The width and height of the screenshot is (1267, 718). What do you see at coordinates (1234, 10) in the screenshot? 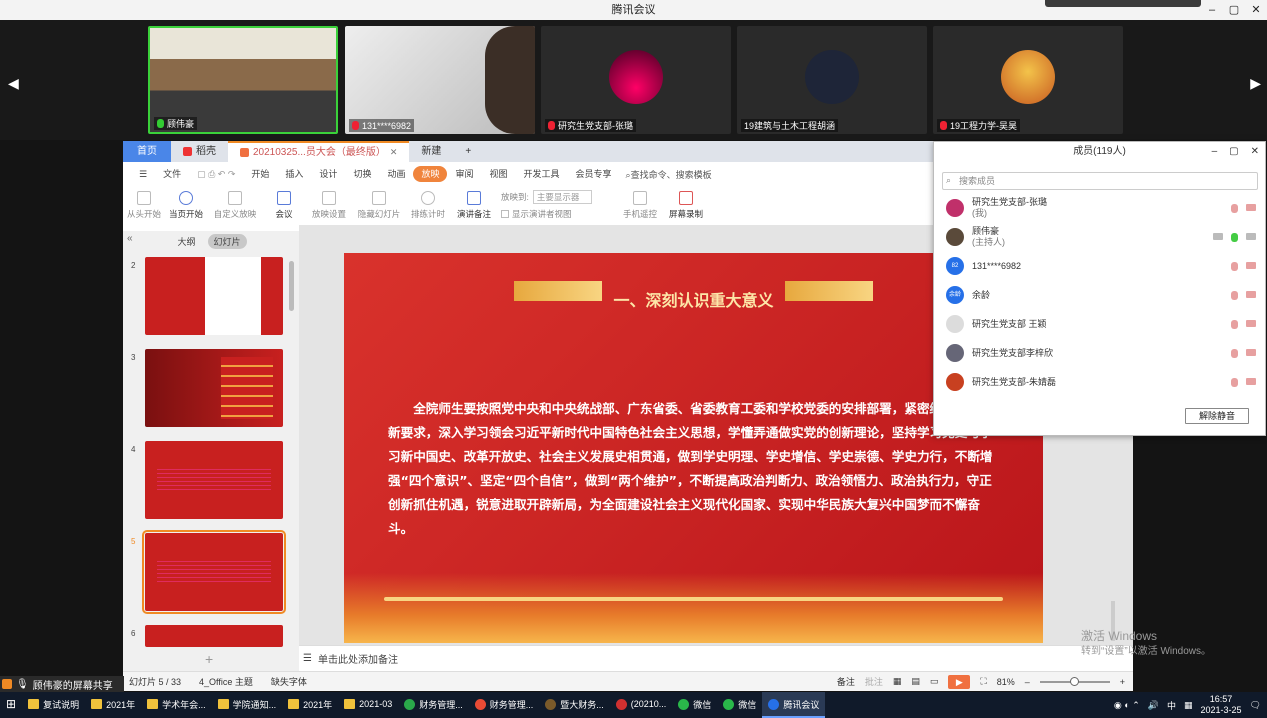
I see `maximize-icon: ▢` at bounding box center [1234, 10].